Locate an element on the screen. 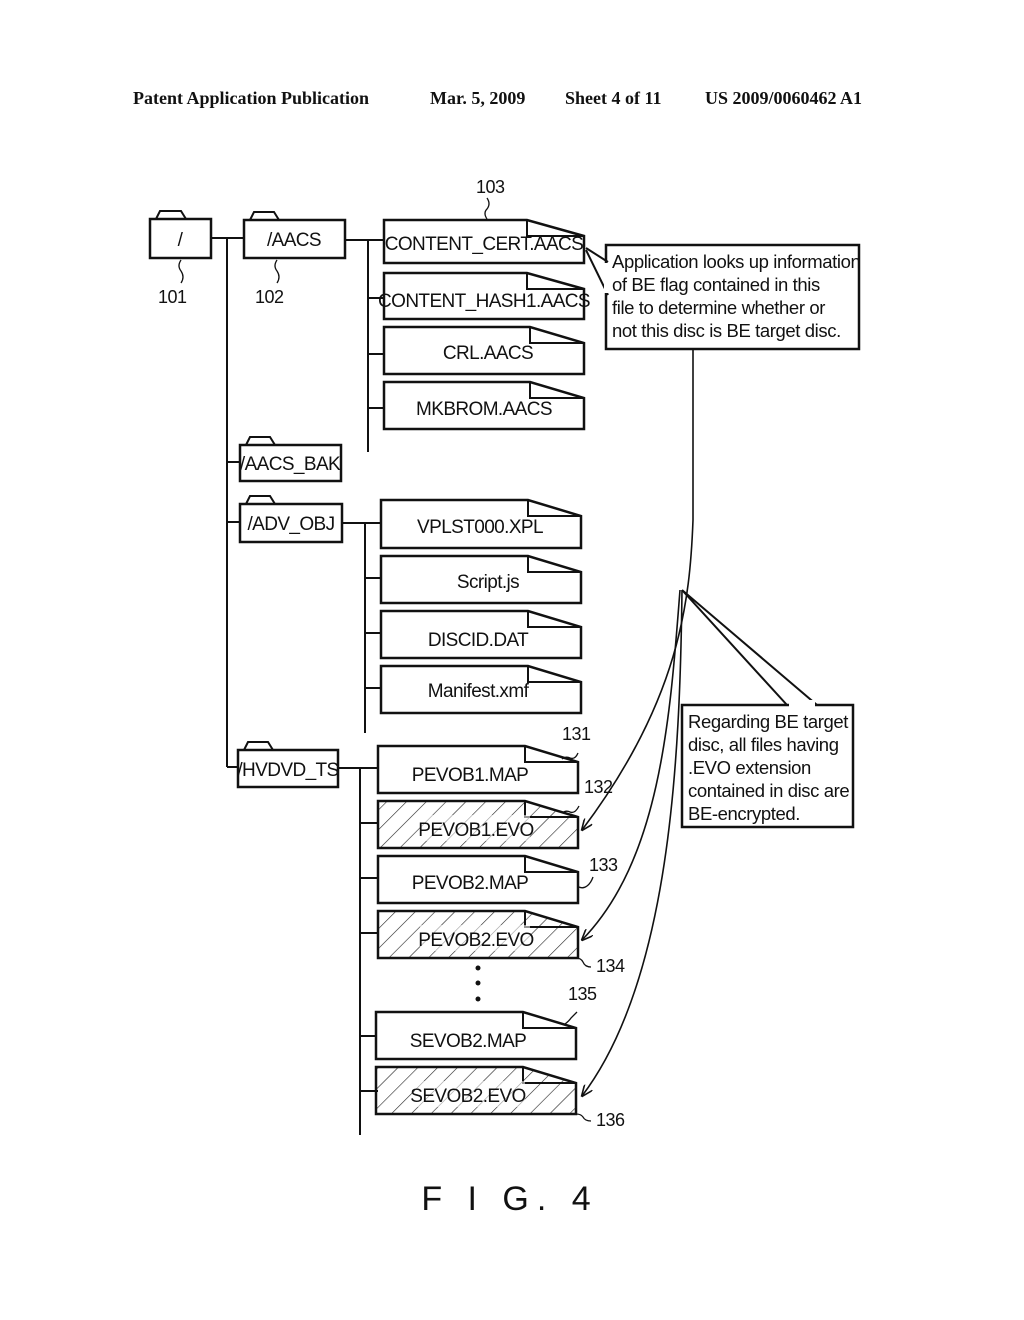 The image size is (1024, 1320). file-label: Manifest.xmf is located at coordinates (479, 691).